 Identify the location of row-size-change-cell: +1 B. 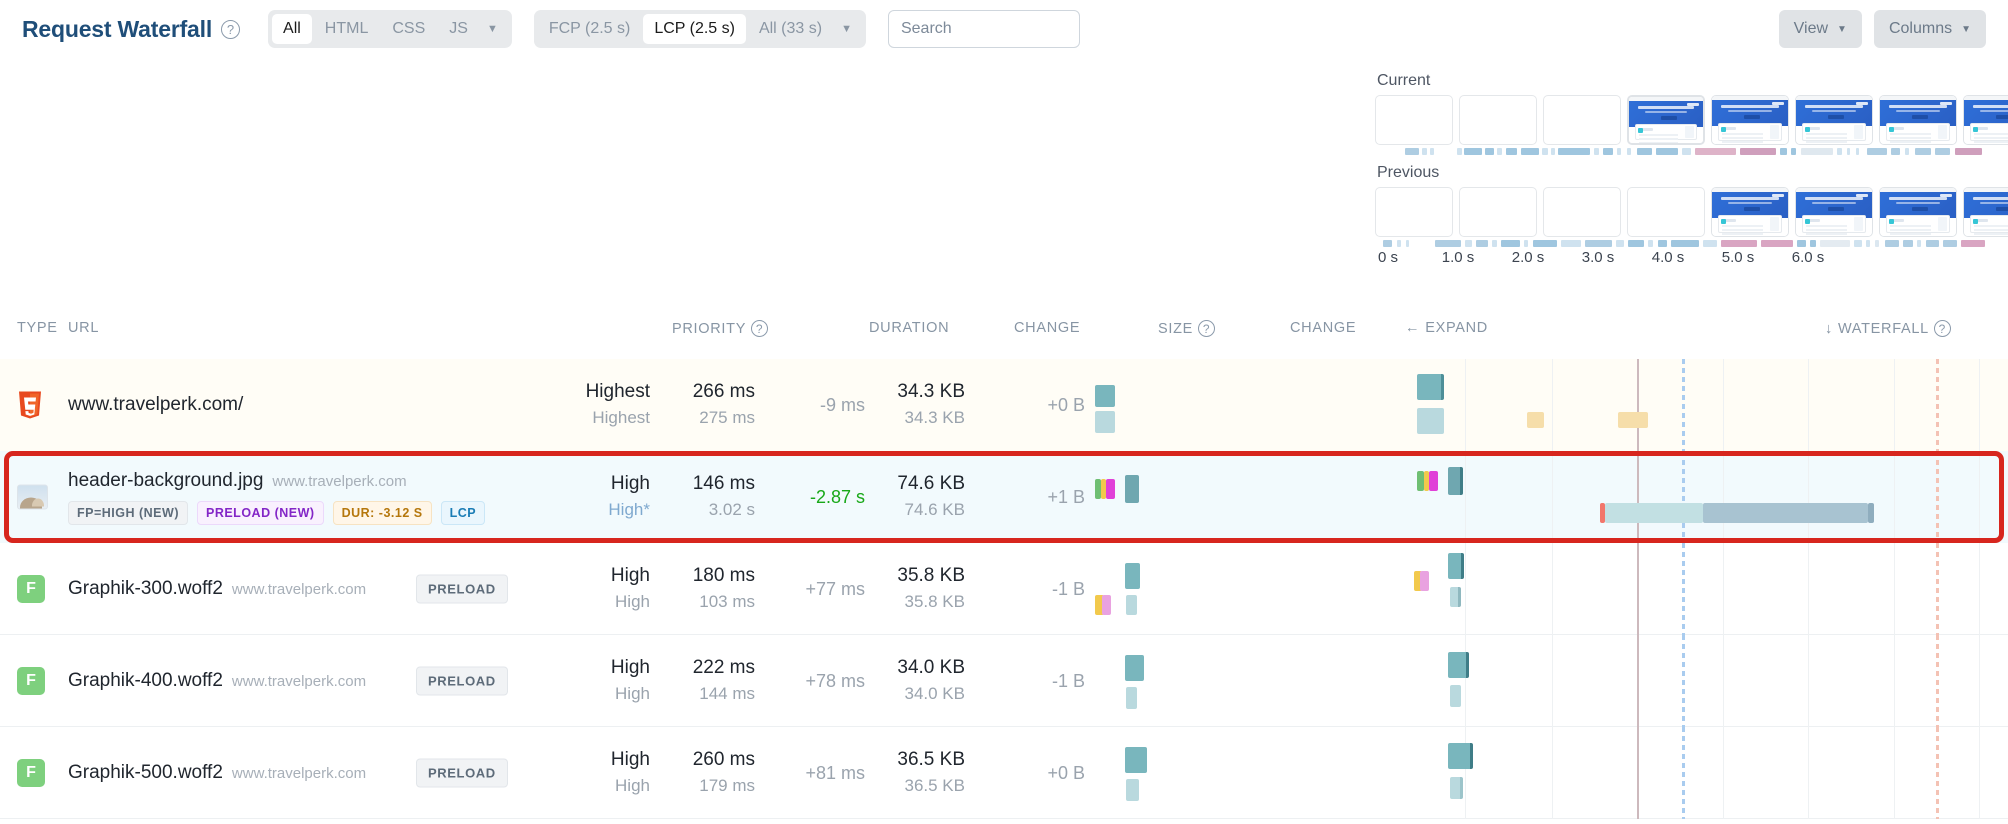
(1037, 497).